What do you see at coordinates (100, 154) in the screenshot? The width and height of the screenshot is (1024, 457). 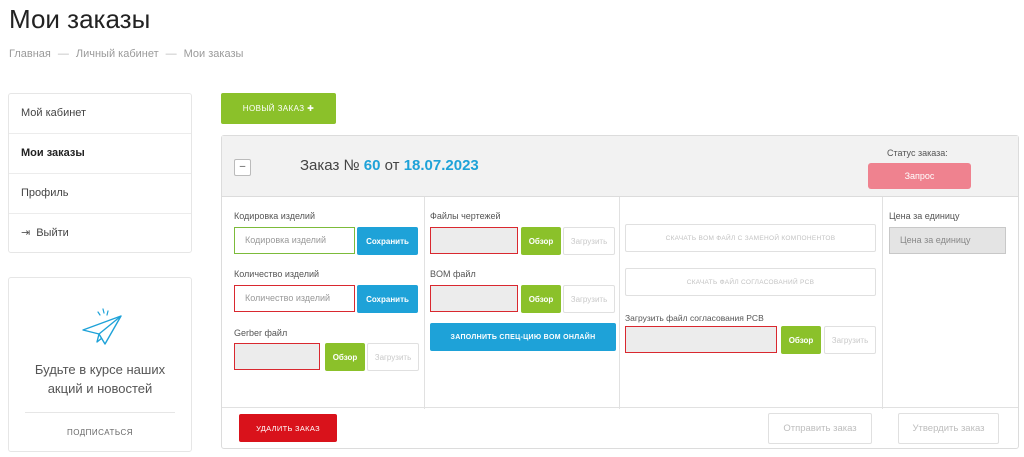 I see `sidebar-item-my-orders: Мои заказы` at bounding box center [100, 154].